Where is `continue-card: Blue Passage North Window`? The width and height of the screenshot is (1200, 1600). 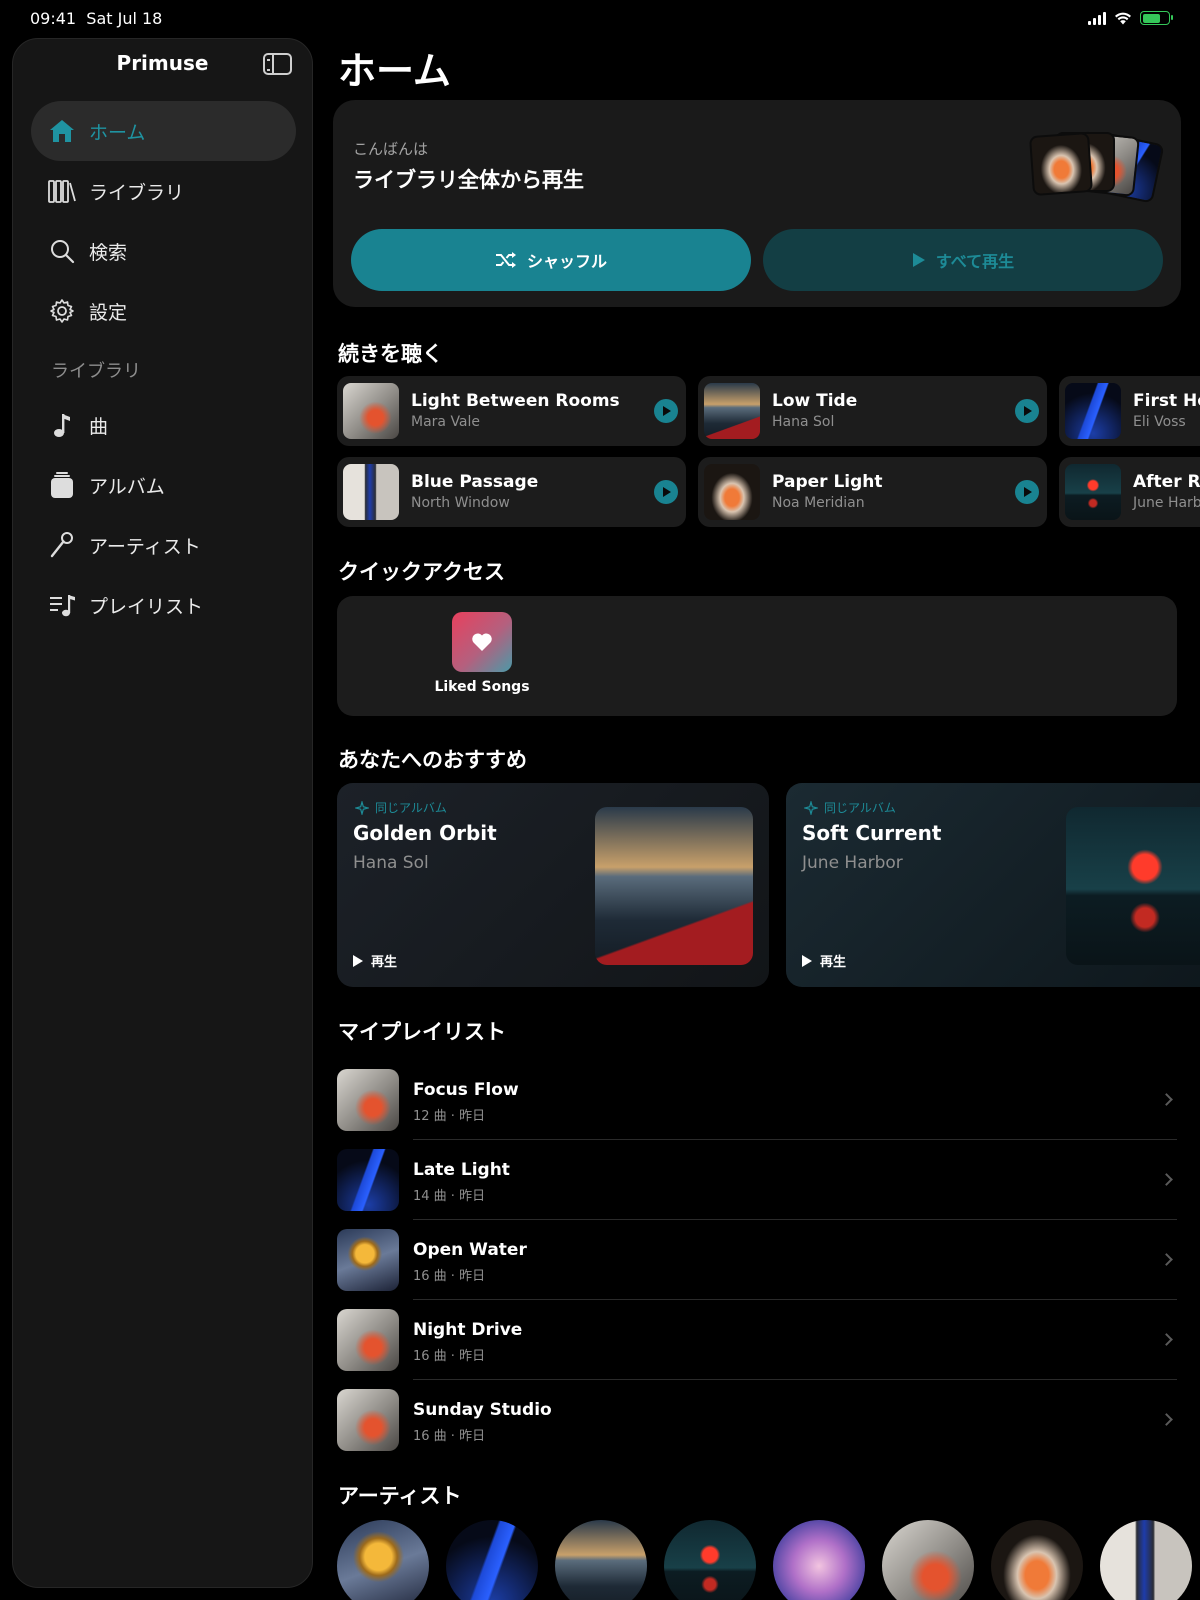 continue-card: Blue Passage North Window is located at coordinates (511, 492).